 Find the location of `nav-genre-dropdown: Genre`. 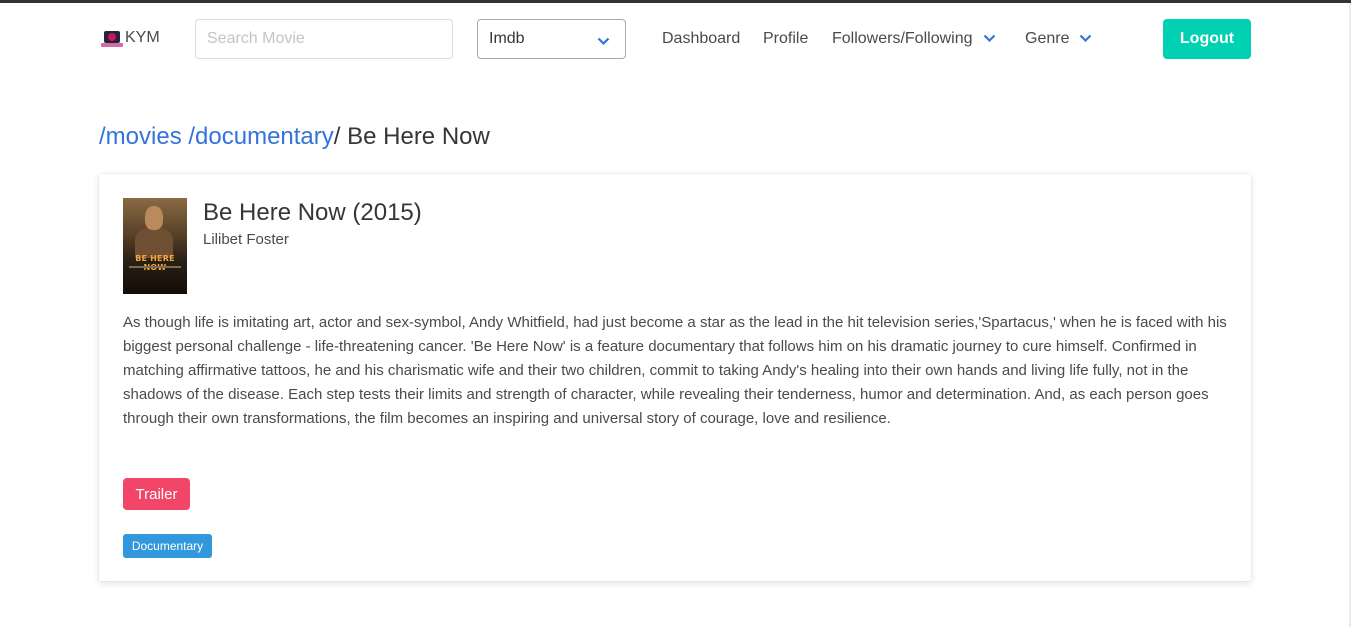

nav-genre-dropdown: Genre is located at coordinates (1058, 39).